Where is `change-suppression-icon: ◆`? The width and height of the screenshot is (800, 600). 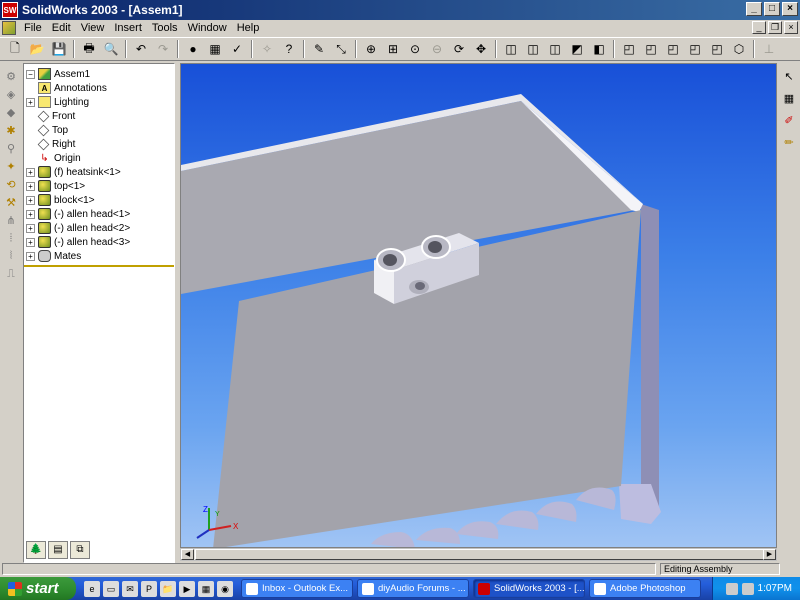 change-suppression-icon: ◆ is located at coordinates (11, 113).